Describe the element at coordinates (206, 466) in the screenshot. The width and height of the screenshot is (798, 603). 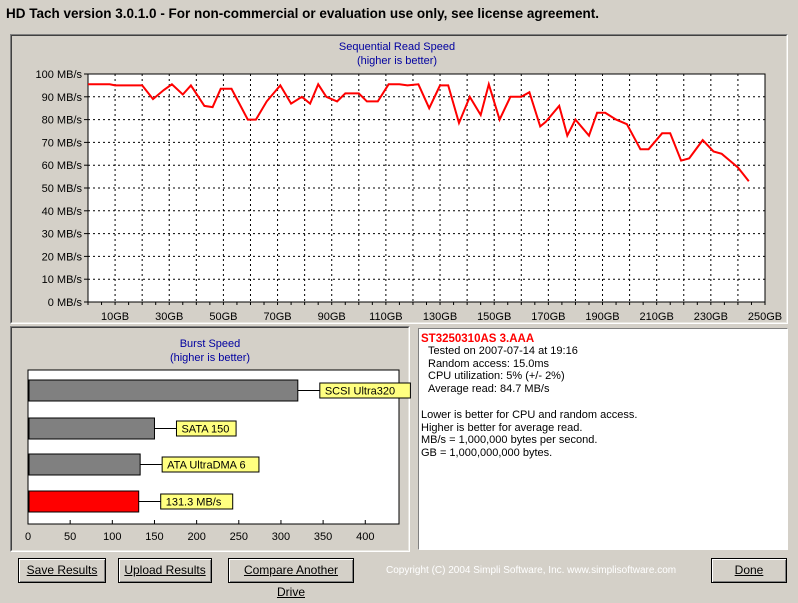
I see `burst-label: ATA UltraDMA 6` at that location.